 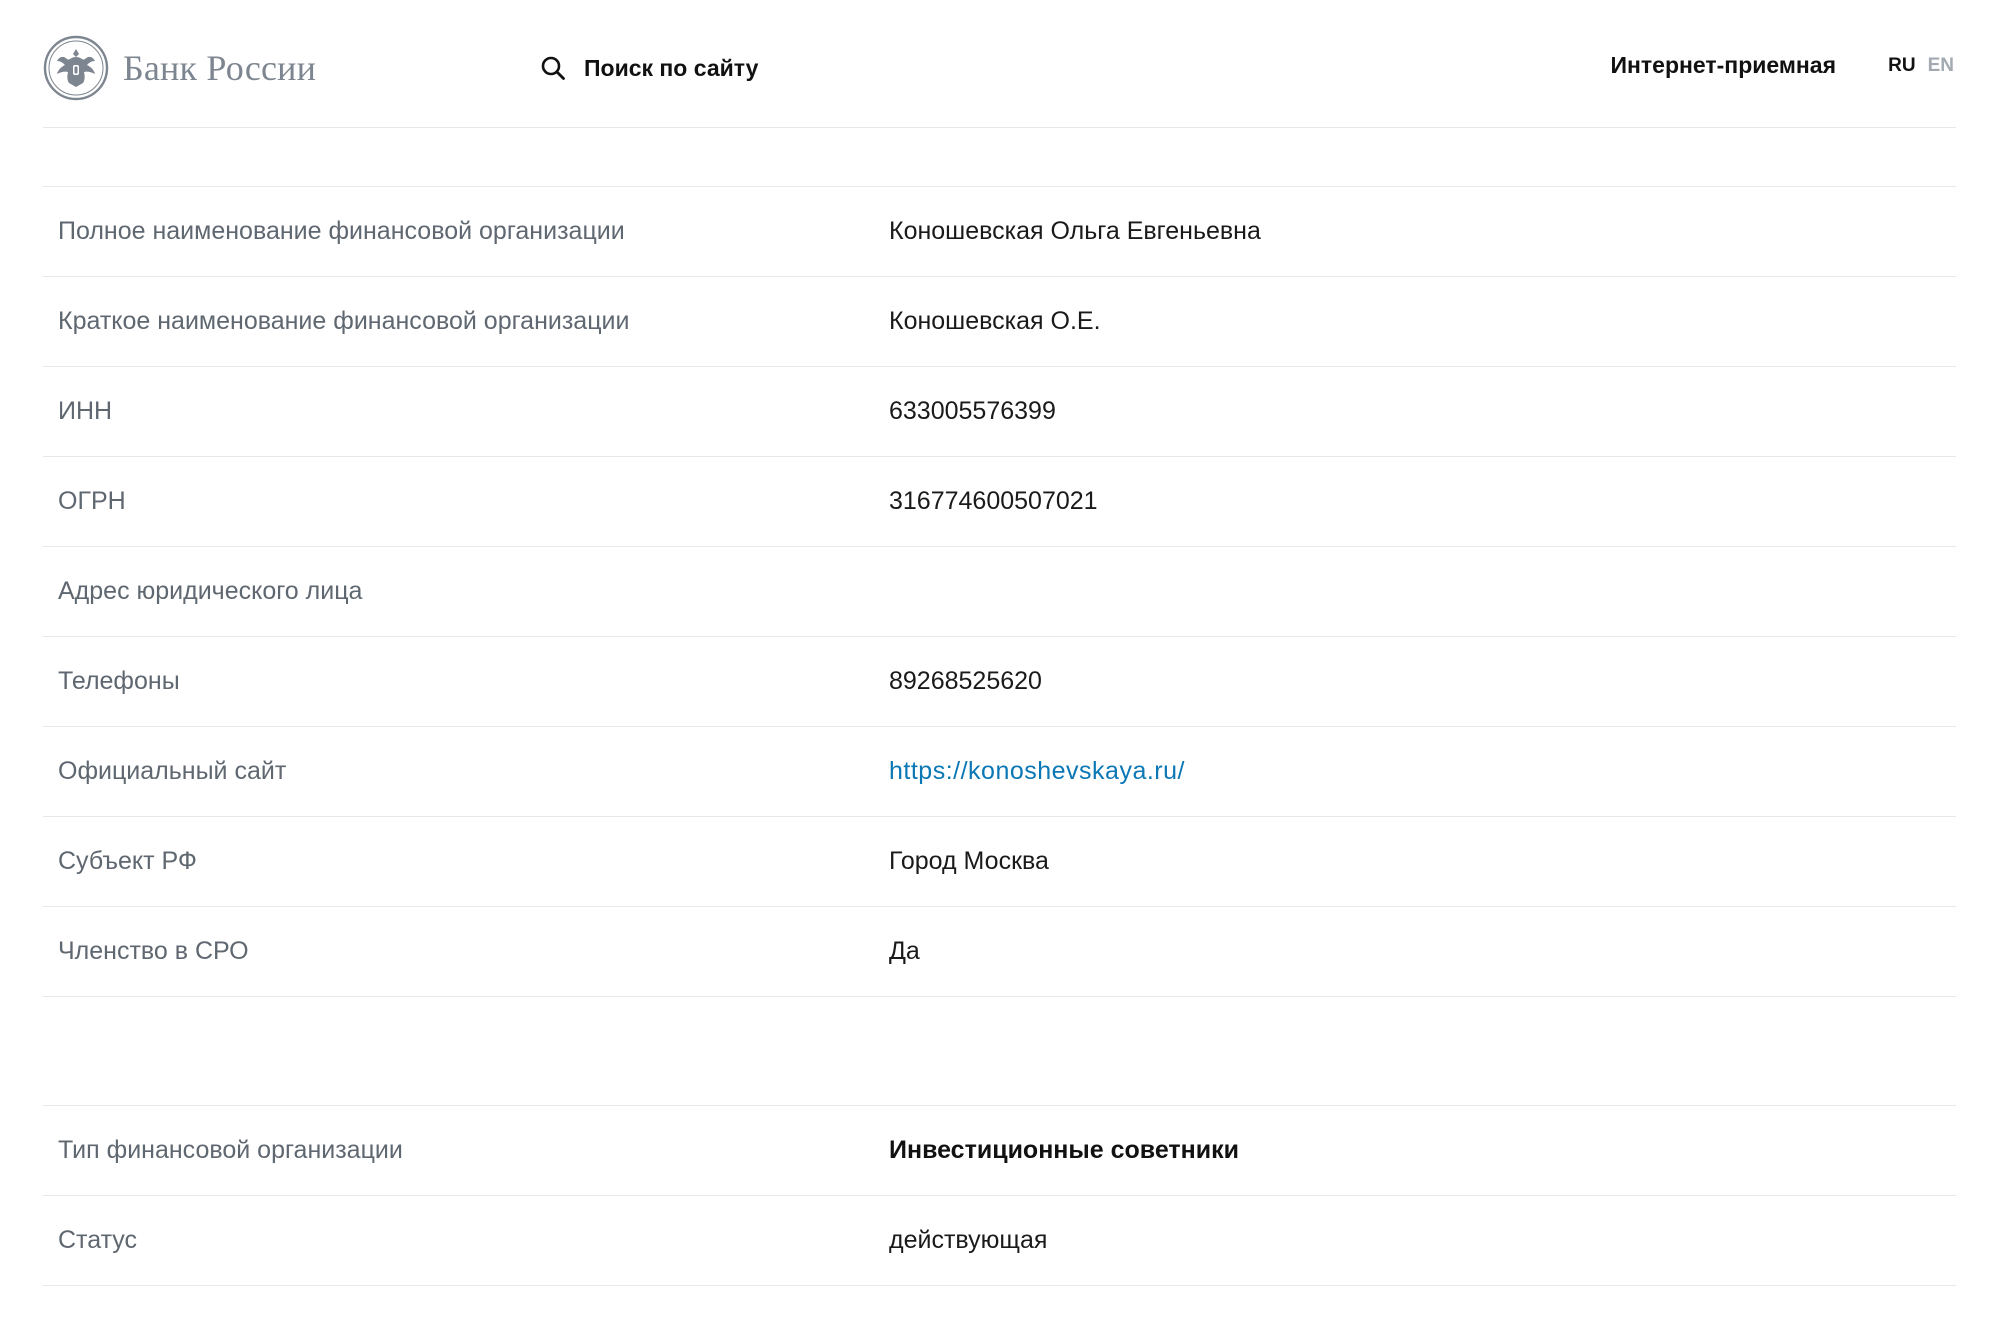 I want to click on site-search: Поиск по сайту, so click(x=649, y=68).